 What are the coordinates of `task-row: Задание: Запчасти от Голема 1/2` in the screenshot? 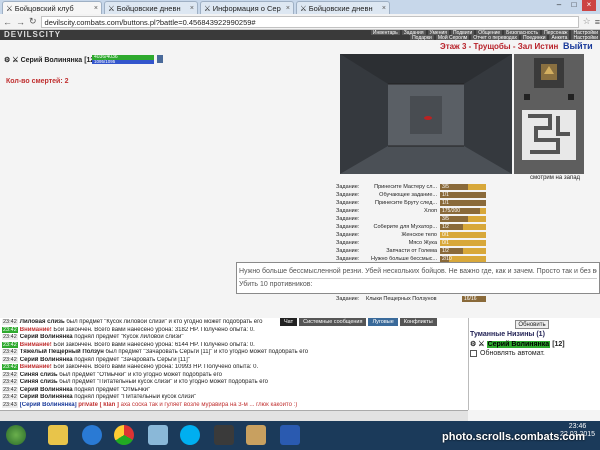 It's located at (419, 251).